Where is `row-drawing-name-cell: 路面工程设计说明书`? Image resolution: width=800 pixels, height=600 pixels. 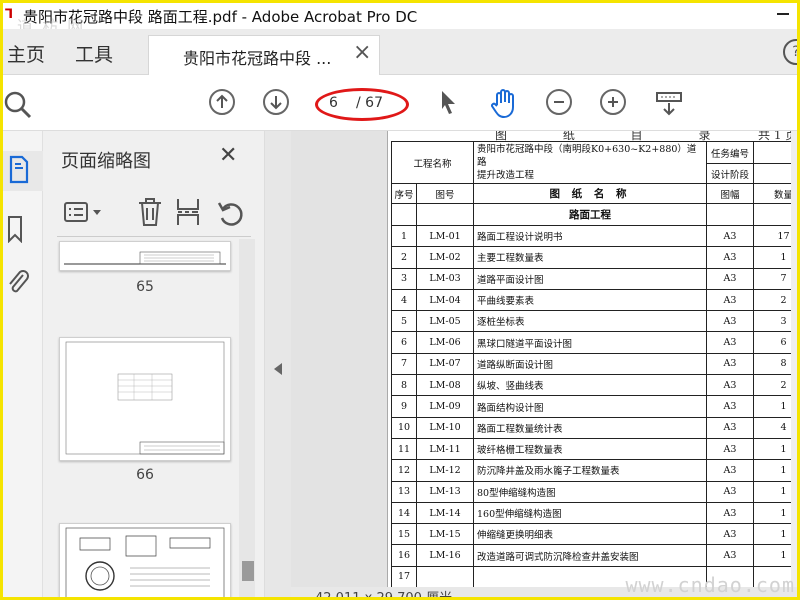 row-drawing-name-cell: 路面工程设计说明书 is located at coordinates (590, 236).